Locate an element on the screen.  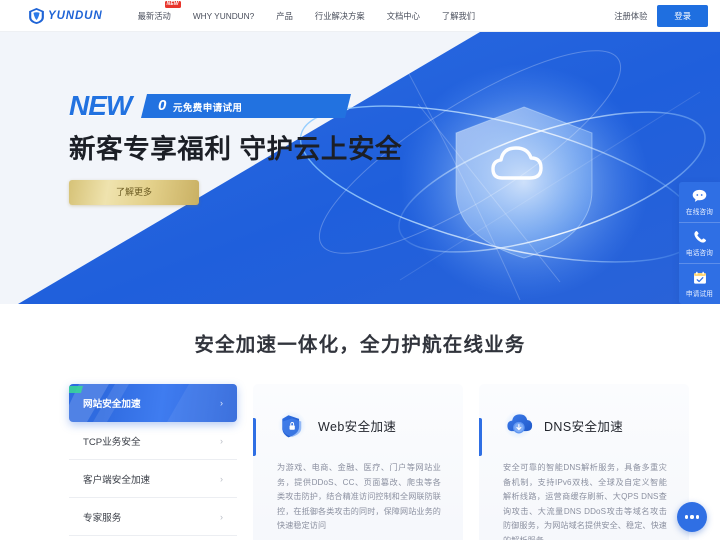
calendar-icon is located at coordinates (699, 277).